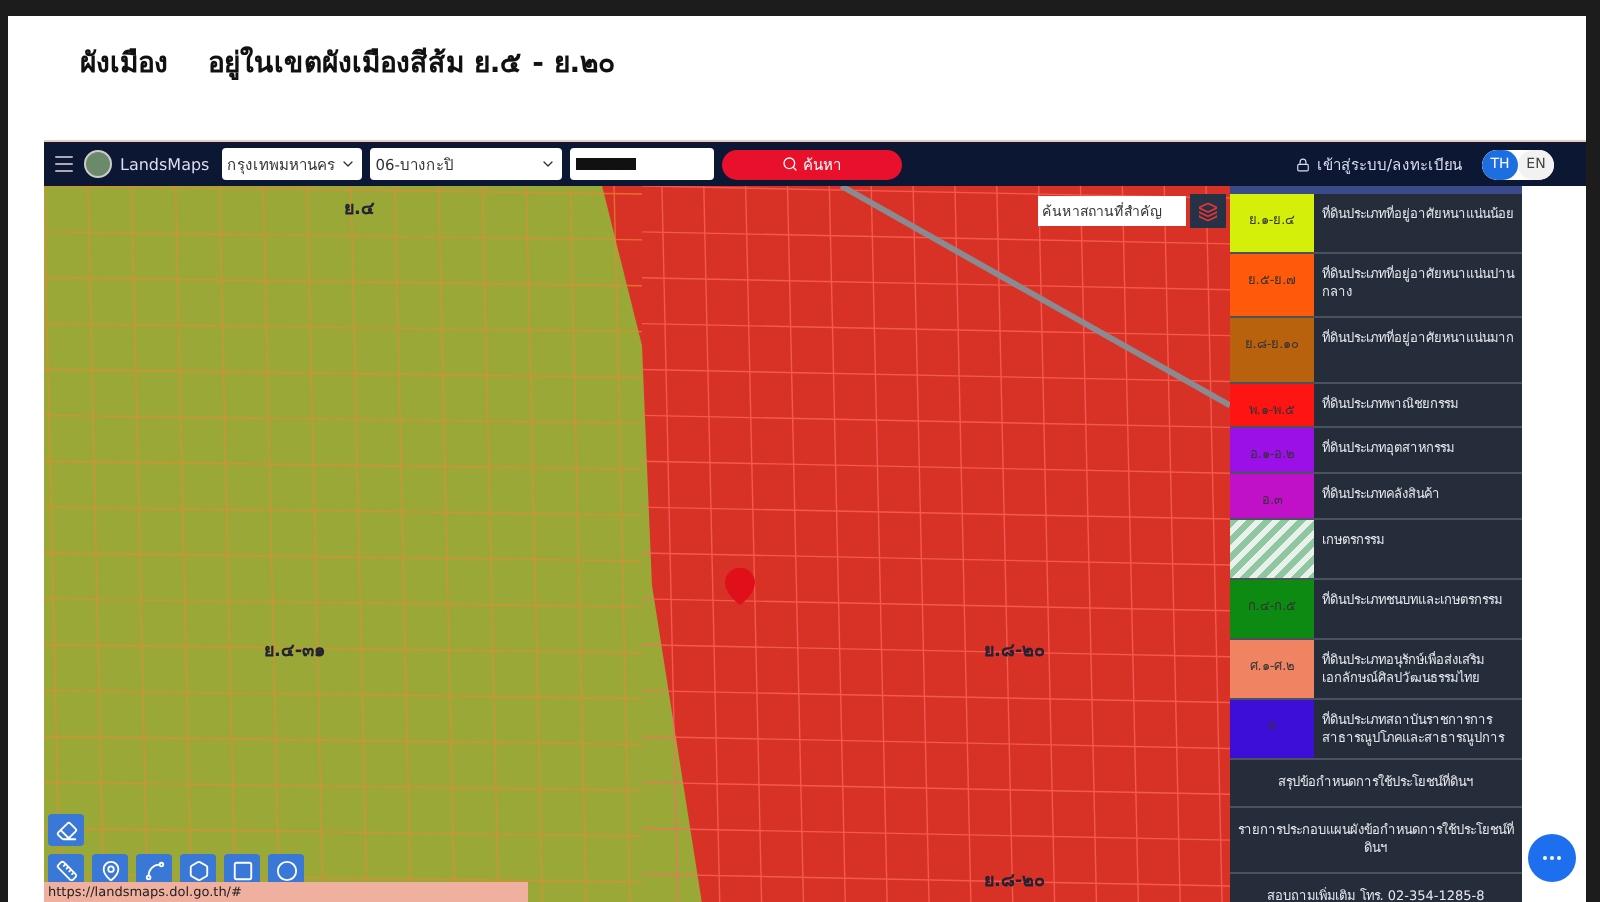 The height and width of the screenshot is (902, 1600). I want to click on zone-label: ย.๔-๓๑, so click(295, 652).